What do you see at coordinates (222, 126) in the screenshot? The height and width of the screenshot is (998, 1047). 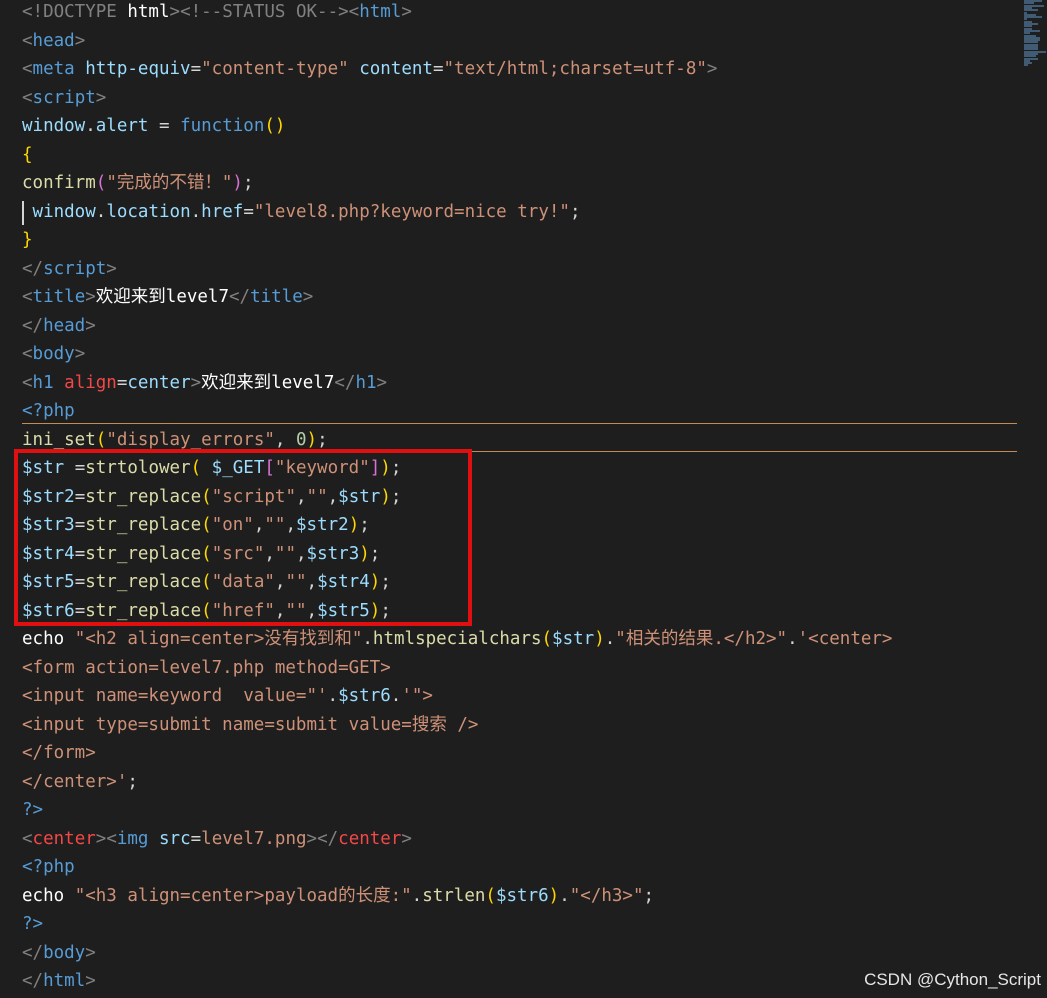 I see `code-token: function` at bounding box center [222, 126].